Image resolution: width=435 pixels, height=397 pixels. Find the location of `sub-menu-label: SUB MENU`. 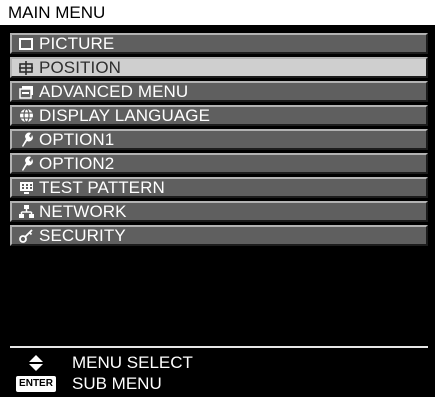

sub-menu-label: SUB MENU is located at coordinates (117, 383).